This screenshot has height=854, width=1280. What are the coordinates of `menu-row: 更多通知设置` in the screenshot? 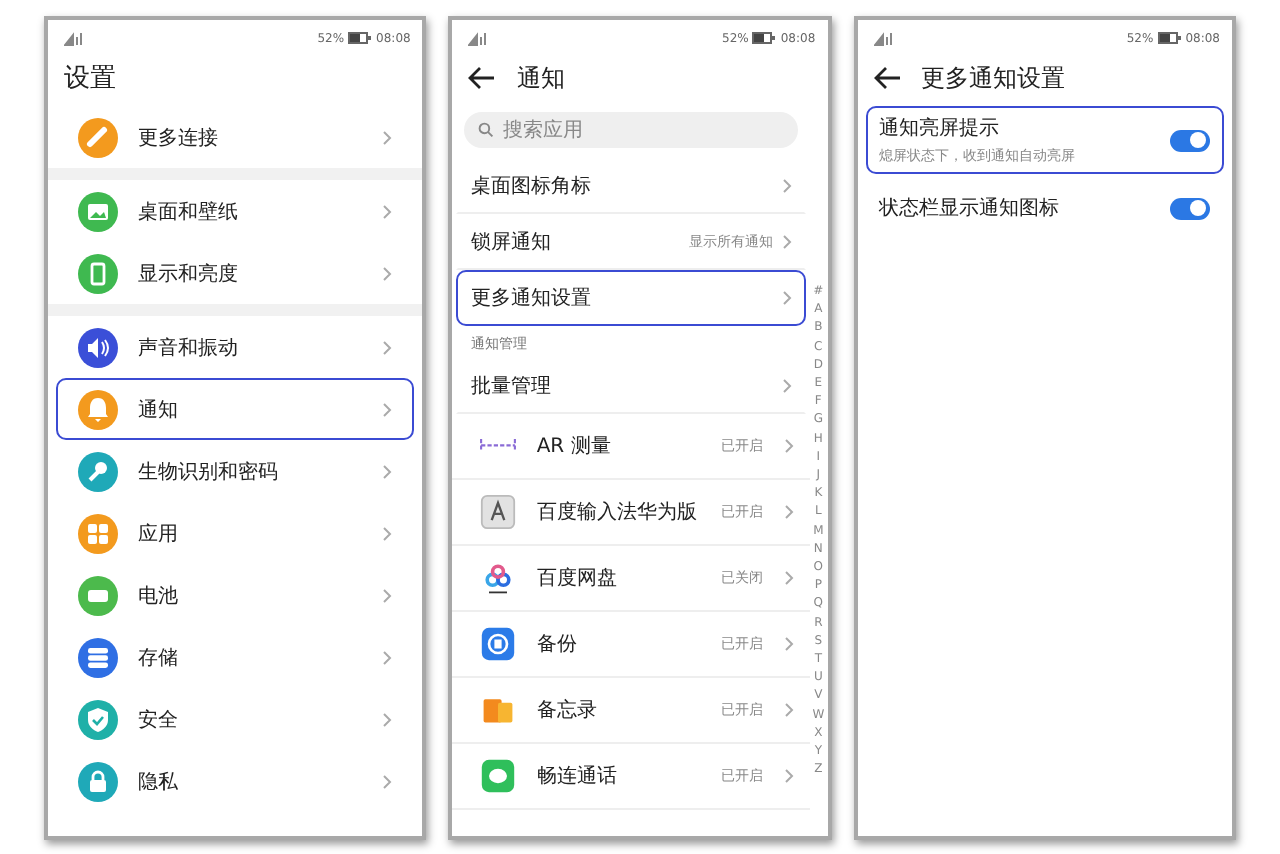 It's located at (631, 298).